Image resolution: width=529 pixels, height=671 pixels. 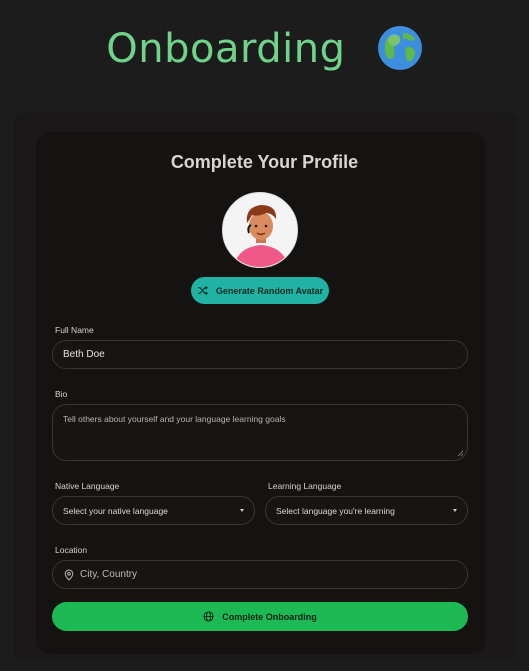 What do you see at coordinates (260, 574) in the screenshot?
I see `location-input: City, Country` at bounding box center [260, 574].